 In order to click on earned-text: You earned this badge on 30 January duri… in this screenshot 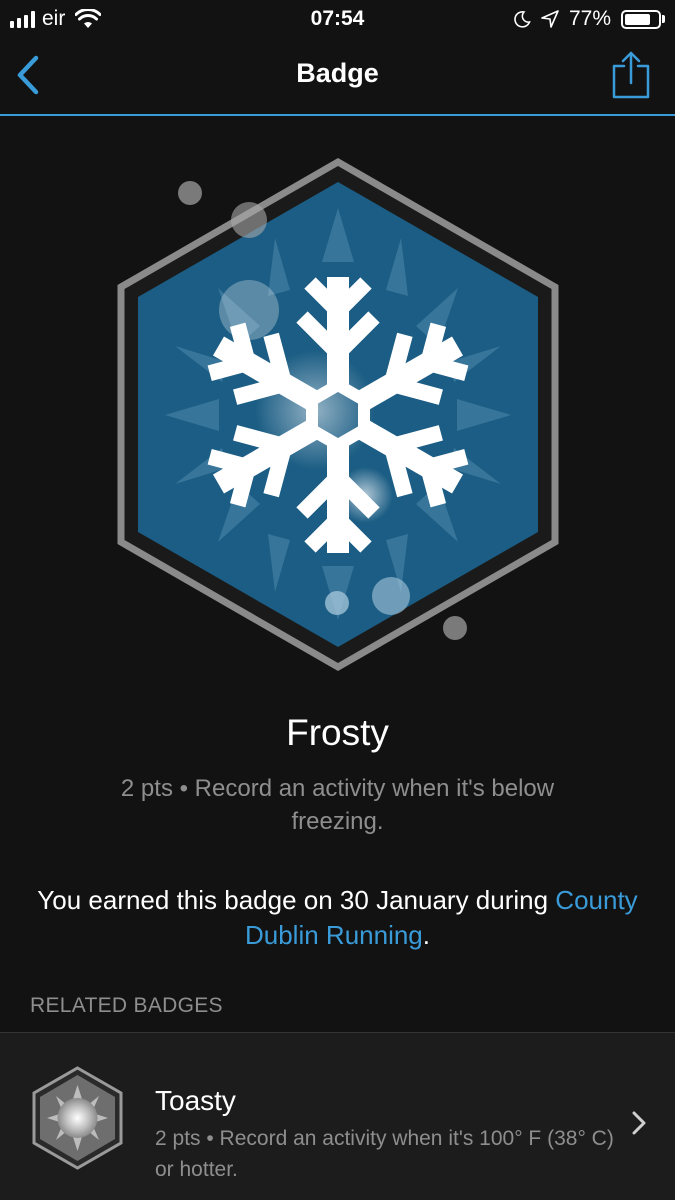, I will do `click(296, 900)`.